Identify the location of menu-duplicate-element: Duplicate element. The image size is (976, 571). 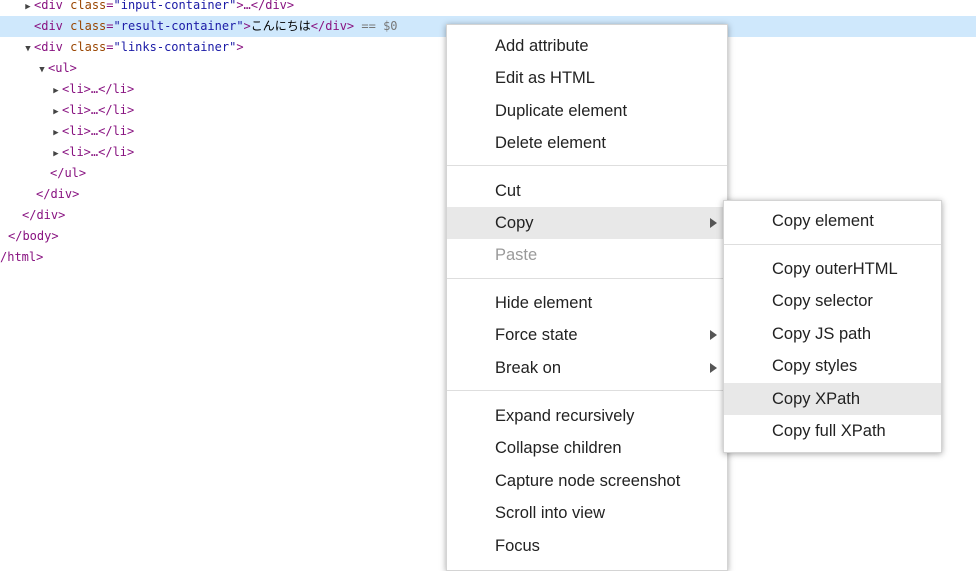
(587, 111).